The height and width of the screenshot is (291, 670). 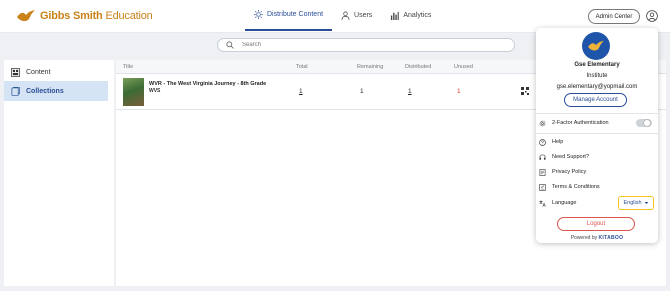 I want to click on bar-chart-icon, so click(x=395, y=15).